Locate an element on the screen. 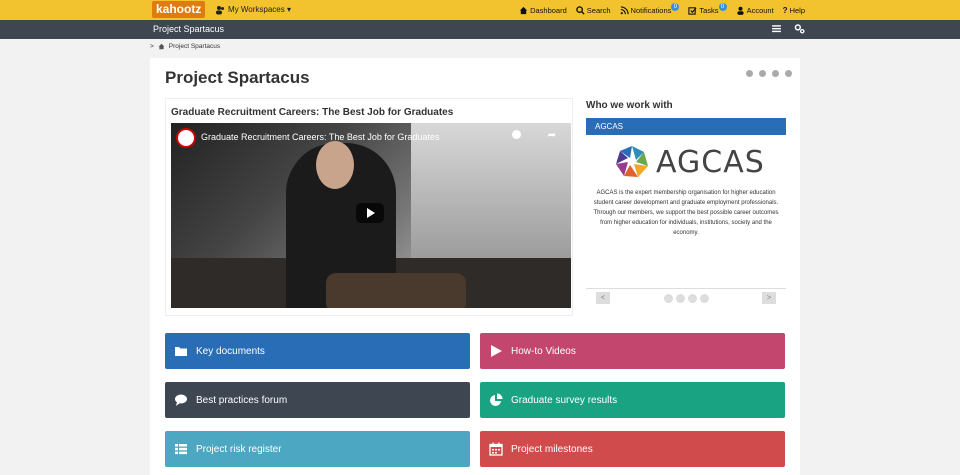 The width and height of the screenshot is (960, 475). more-icon is located at coordinates (788, 73).